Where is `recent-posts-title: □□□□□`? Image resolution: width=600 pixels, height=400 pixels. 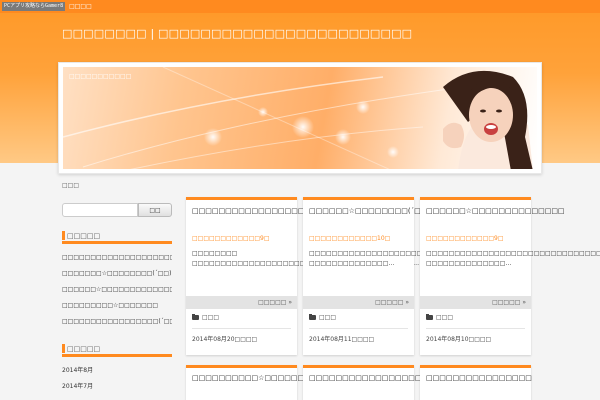
recent-posts-title: □□□□□ is located at coordinates (117, 237).